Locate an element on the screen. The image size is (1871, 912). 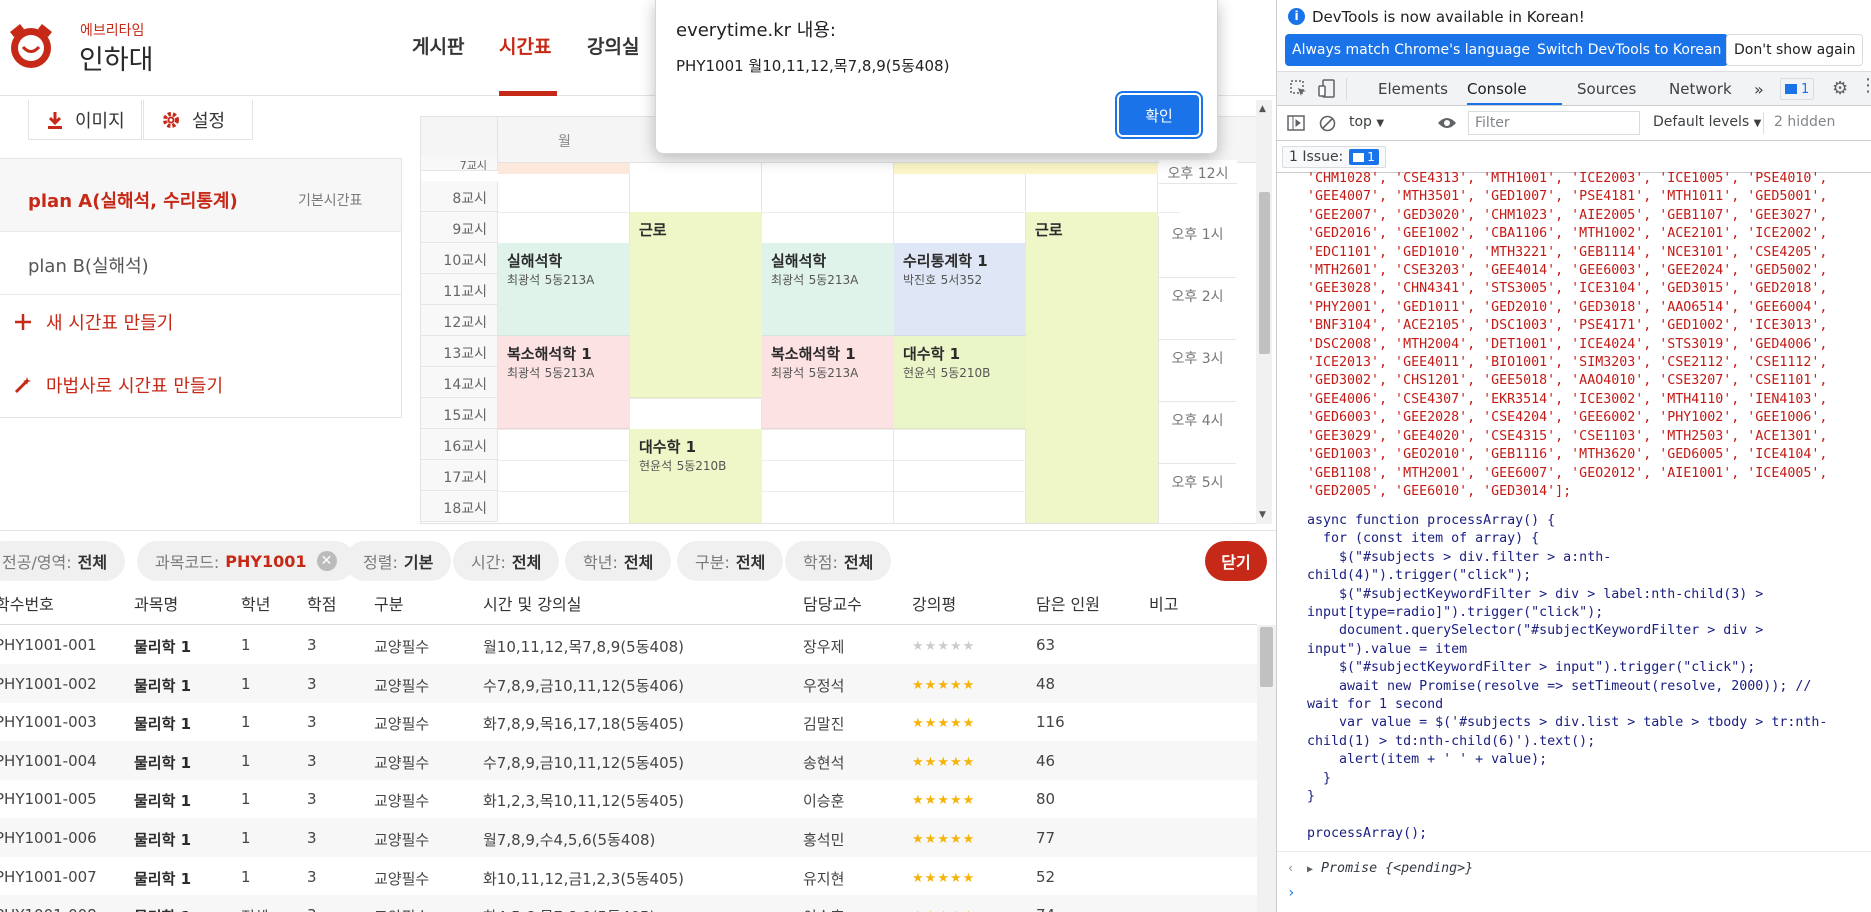
filter-course-code: 과목코드: PHY1001 ✕ is located at coordinates (246, 561).